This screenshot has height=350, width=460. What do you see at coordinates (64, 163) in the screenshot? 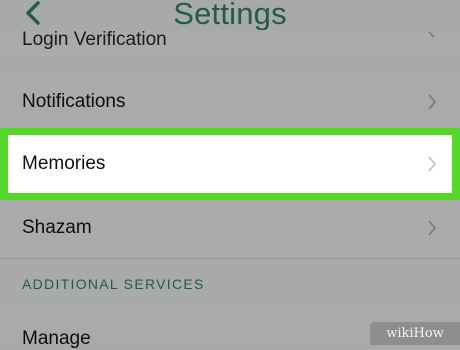
I see `row-label: Memories` at bounding box center [64, 163].